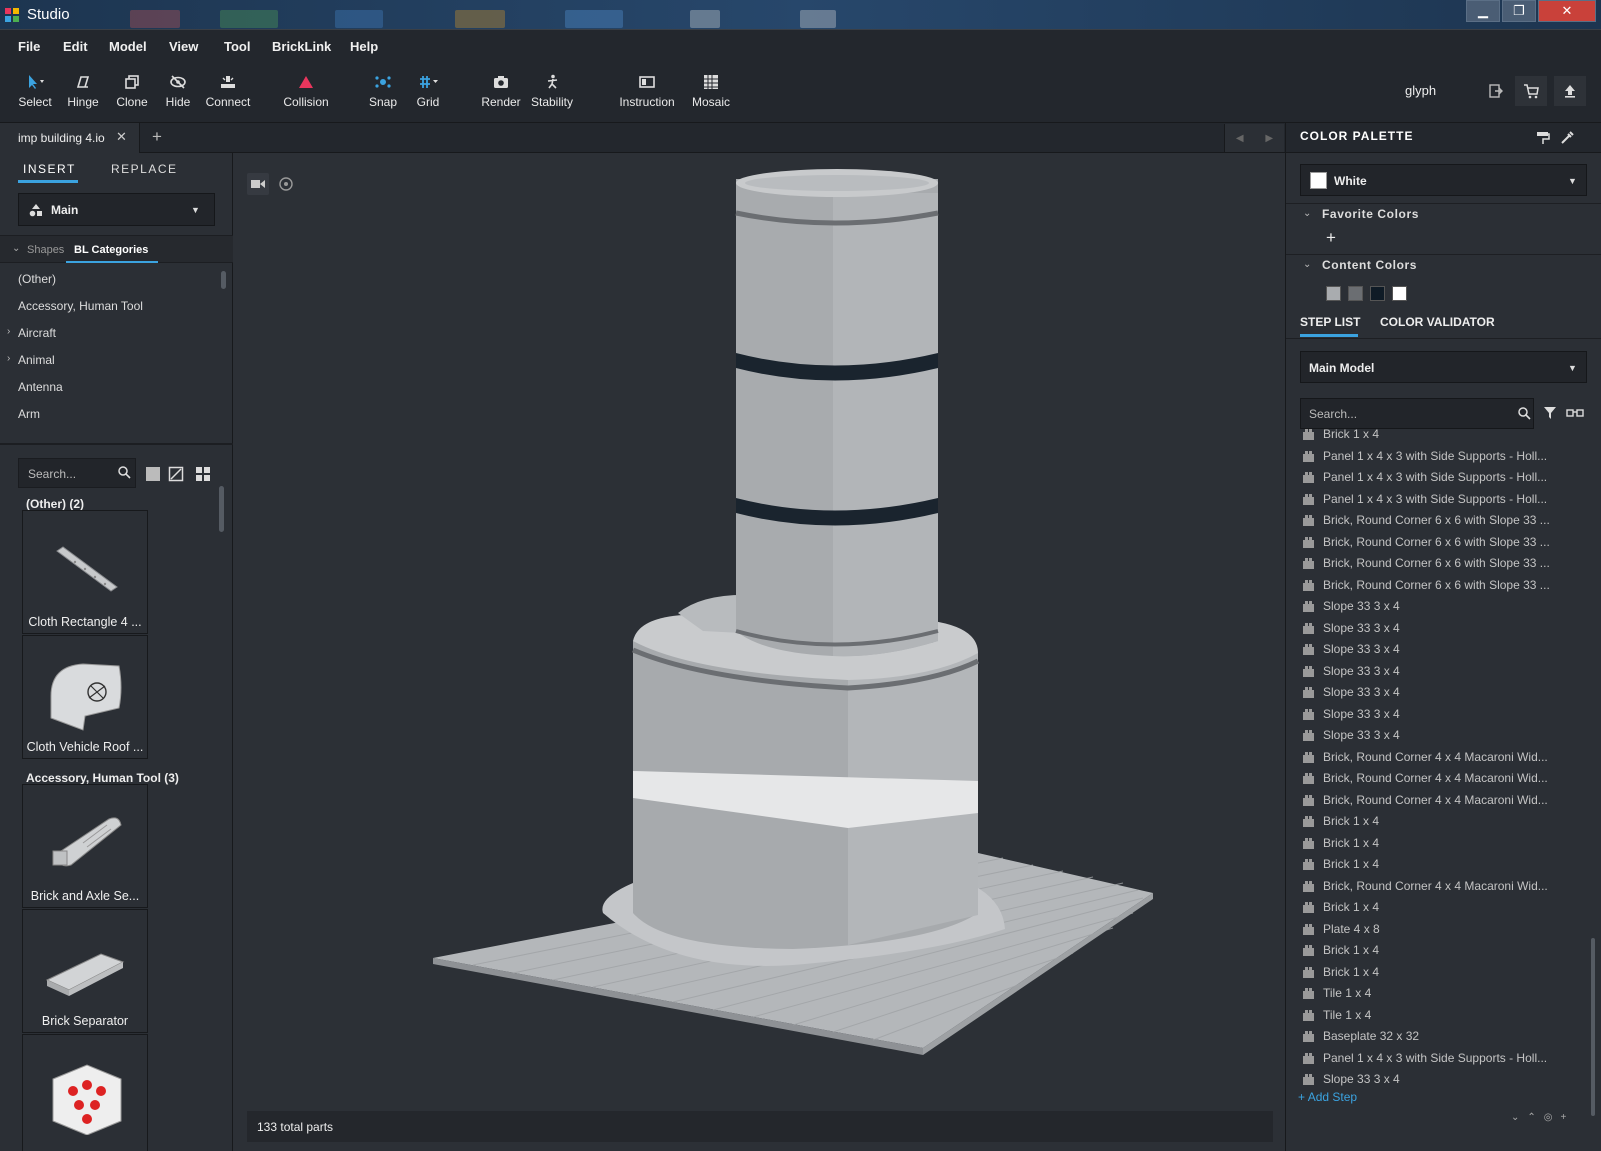 This screenshot has height=1151, width=1601. I want to click on part-card, so click(85, 1092).